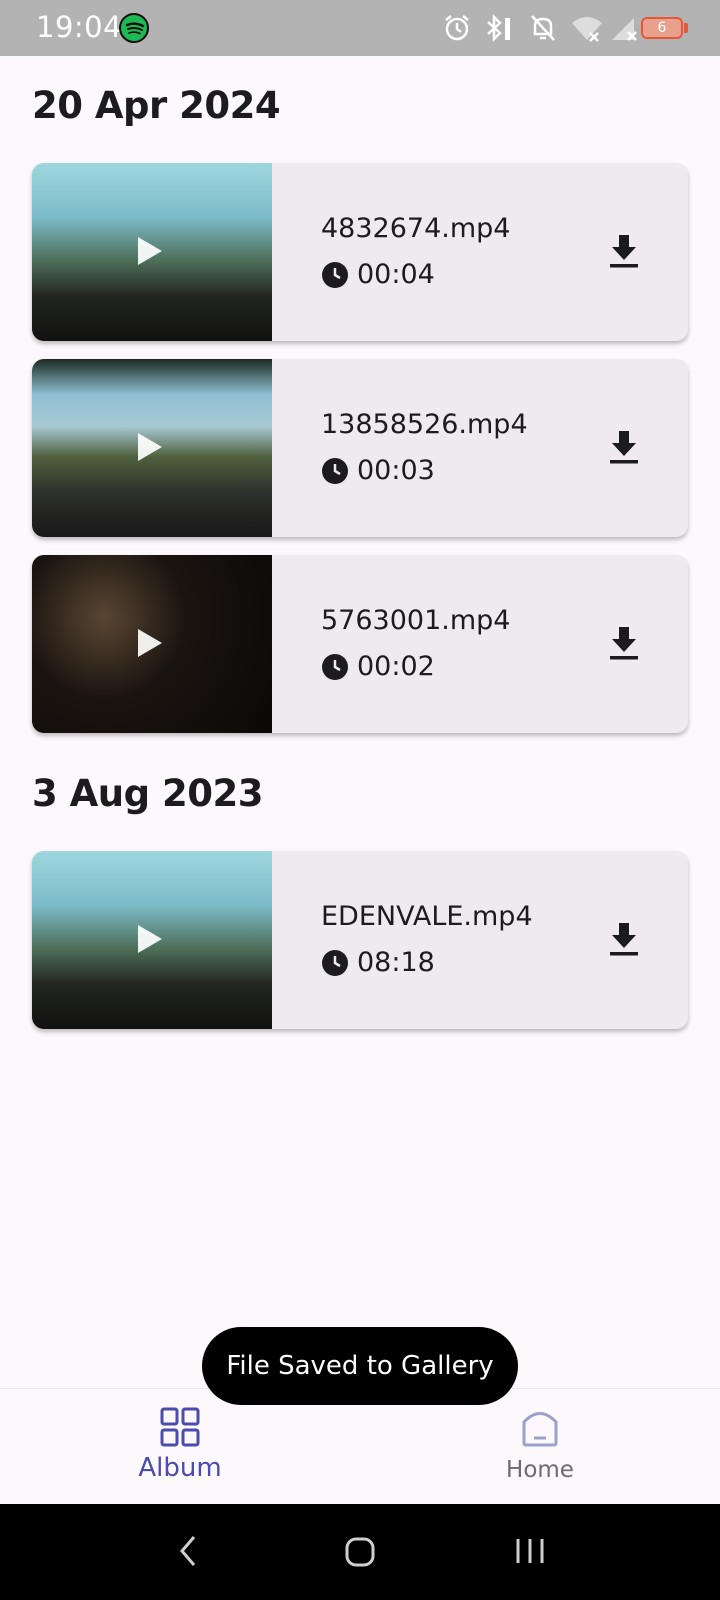 The width and height of the screenshot is (720, 1600). What do you see at coordinates (543, 28) in the screenshot?
I see `mute-icon` at bounding box center [543, 28].